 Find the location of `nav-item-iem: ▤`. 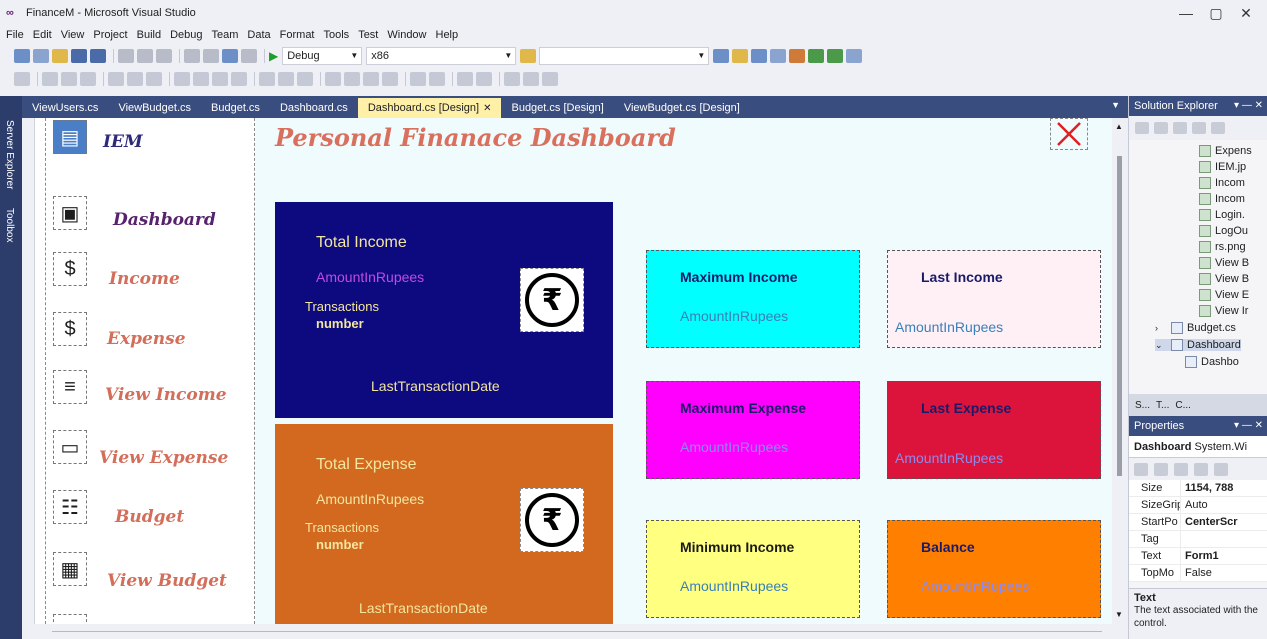

nav-item-iem: ▤ is located at coordinates (70, 137).